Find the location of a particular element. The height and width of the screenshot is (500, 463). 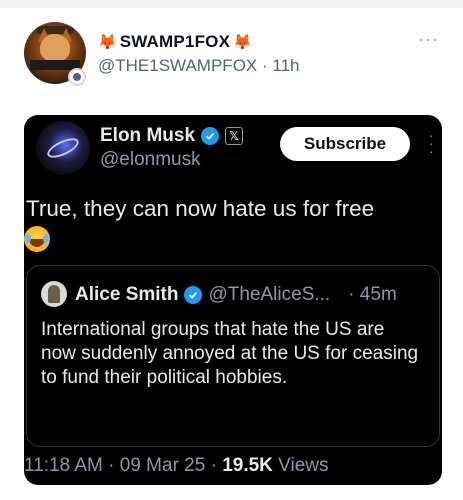

vertical-more-icon: · · · is located at coordinates (431, 143).